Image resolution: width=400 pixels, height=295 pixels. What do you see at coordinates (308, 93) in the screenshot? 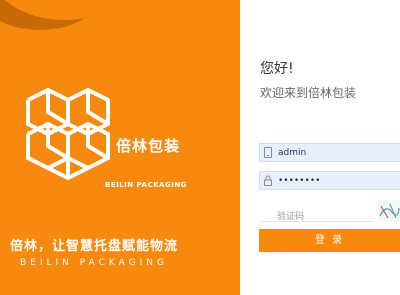
I see `welcome-text: 欢迎来到倍林包装` at bounding box center [308, 93].